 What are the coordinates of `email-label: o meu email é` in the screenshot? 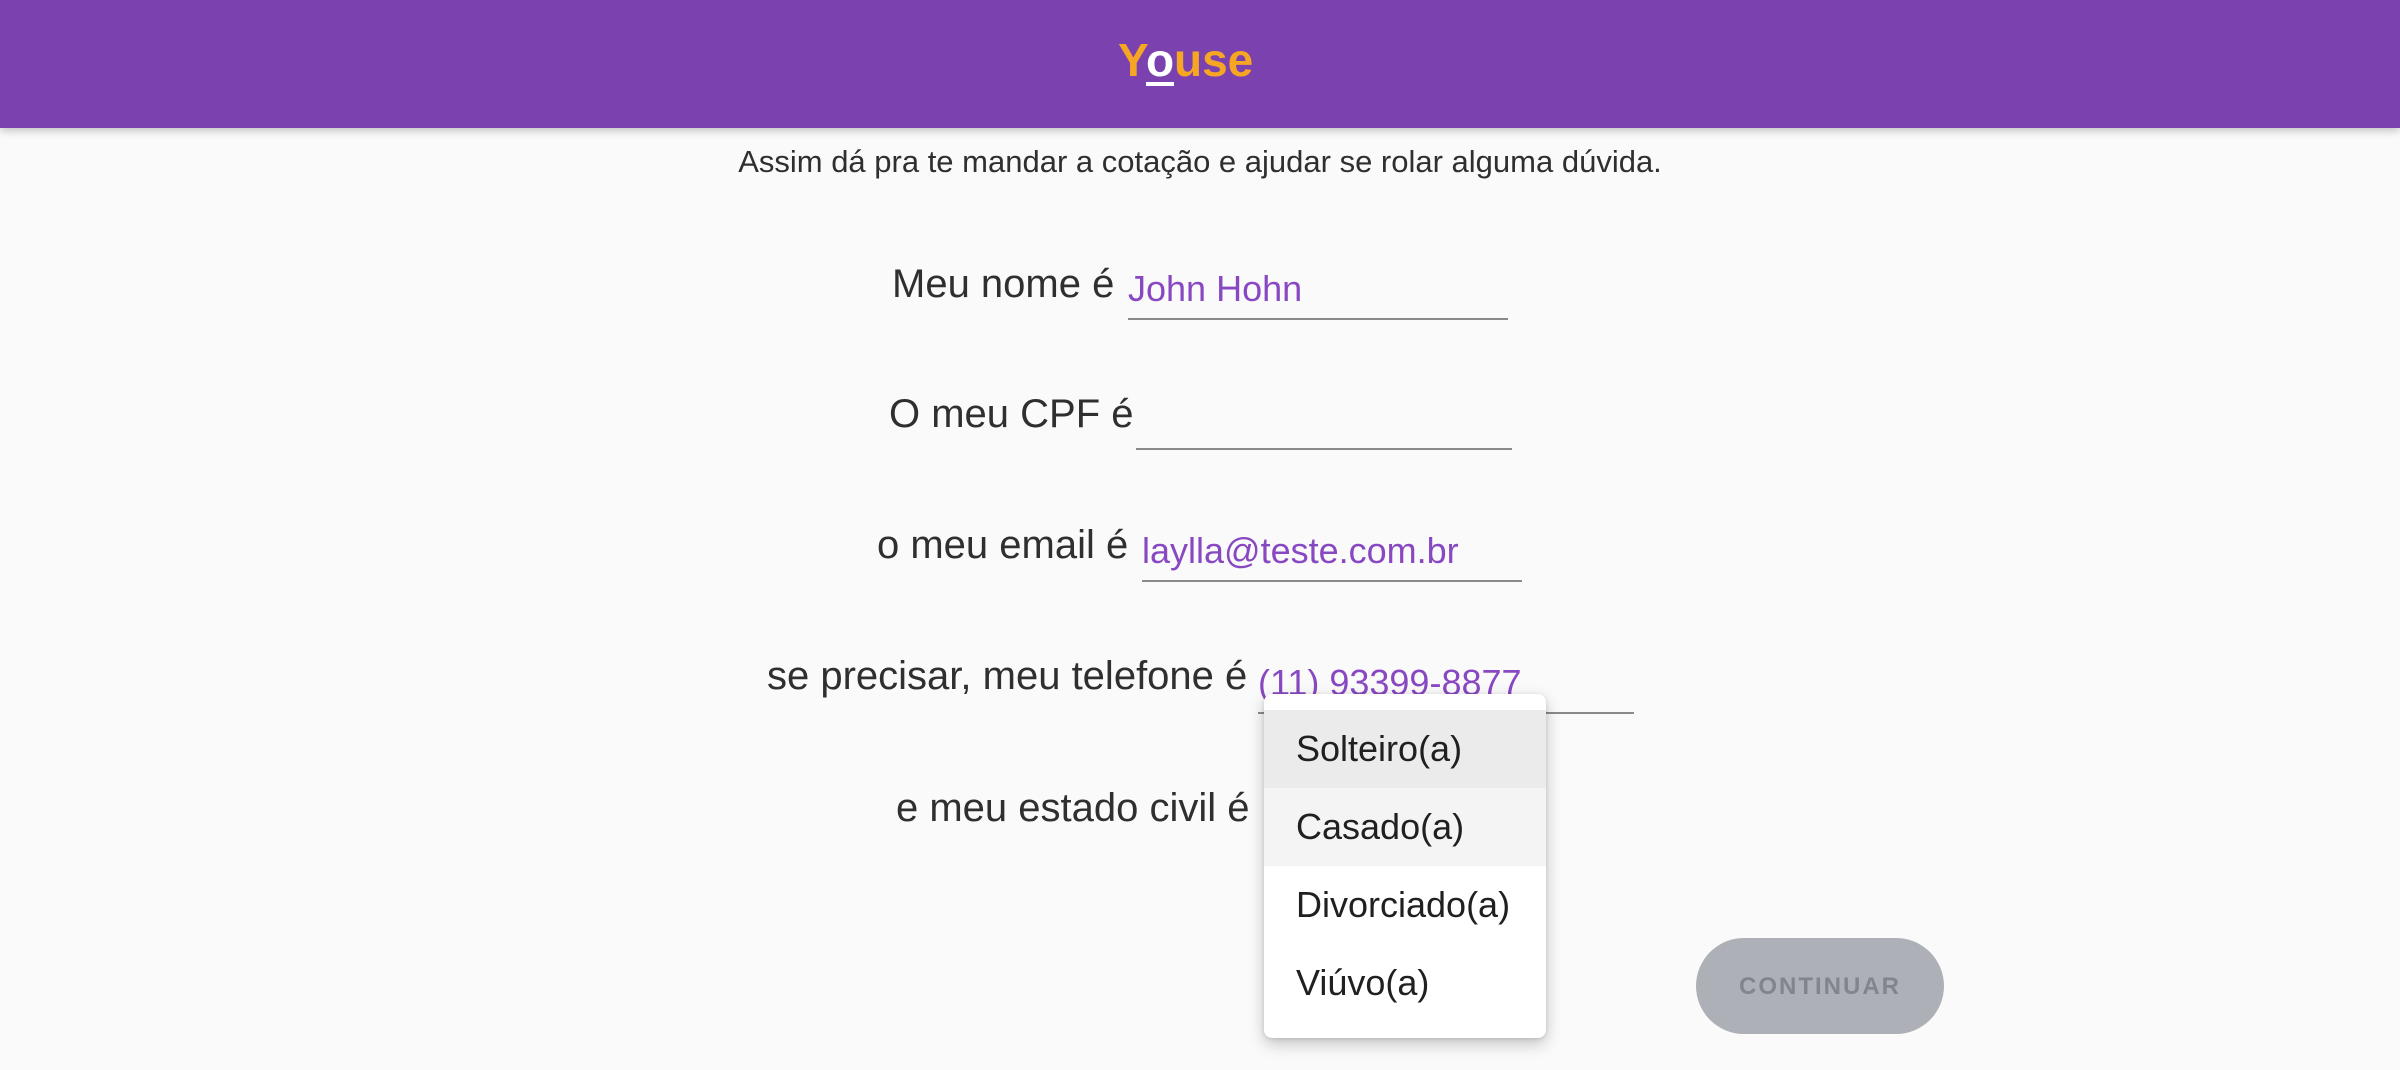 It's located at (1003, 545).